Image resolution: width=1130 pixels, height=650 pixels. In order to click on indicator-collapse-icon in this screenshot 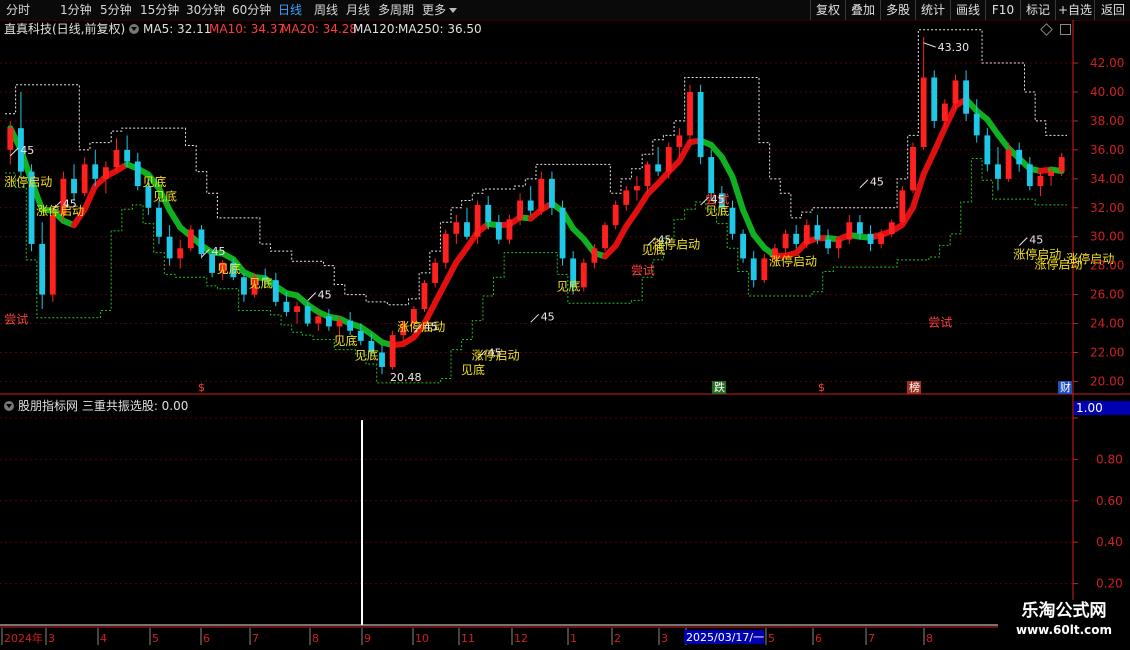, I will do `click(9, 406)`.